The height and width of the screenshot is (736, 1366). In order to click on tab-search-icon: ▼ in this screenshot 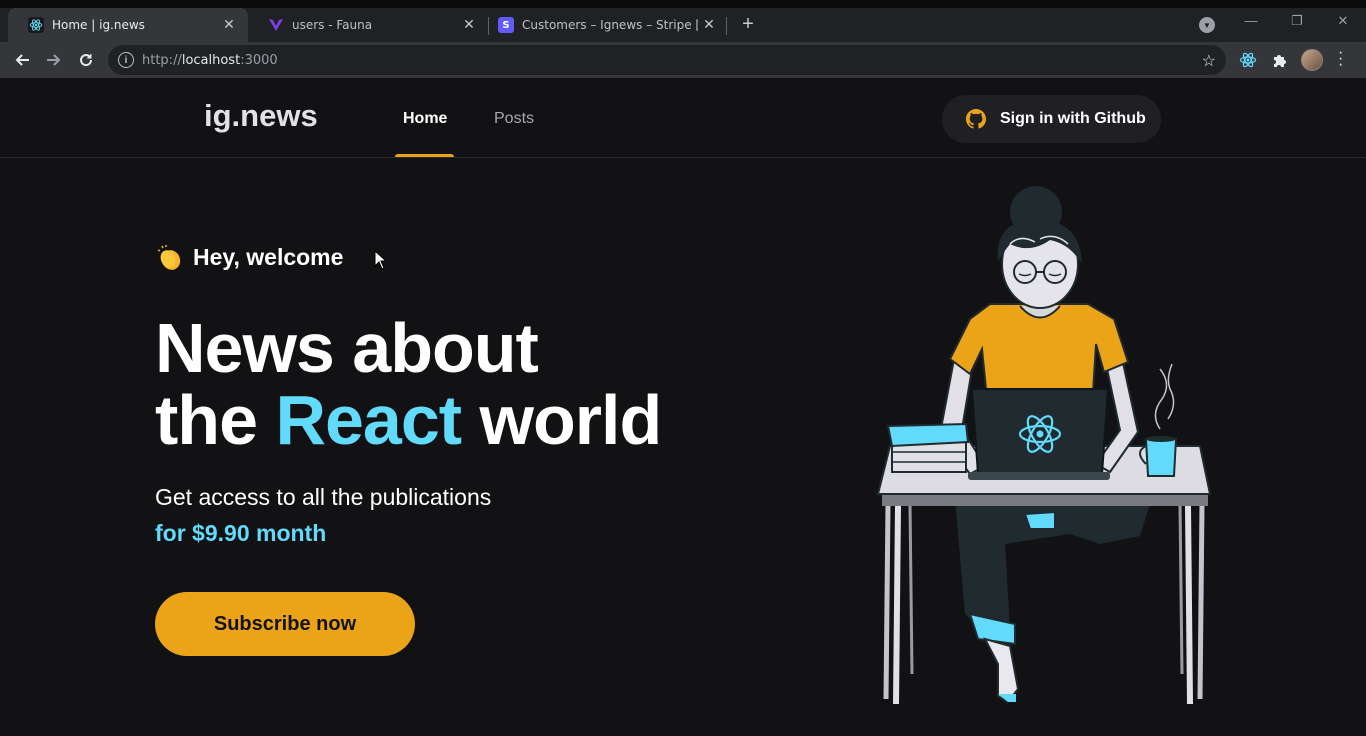, I will do `click(1207, 25)`.